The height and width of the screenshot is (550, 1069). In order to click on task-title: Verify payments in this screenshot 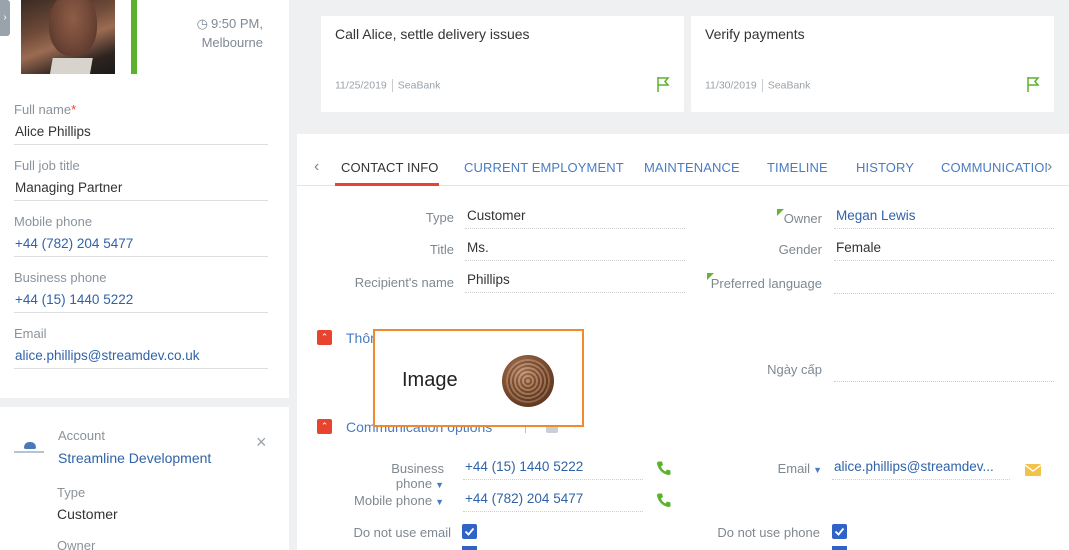, I will do `click(755, 34)`.